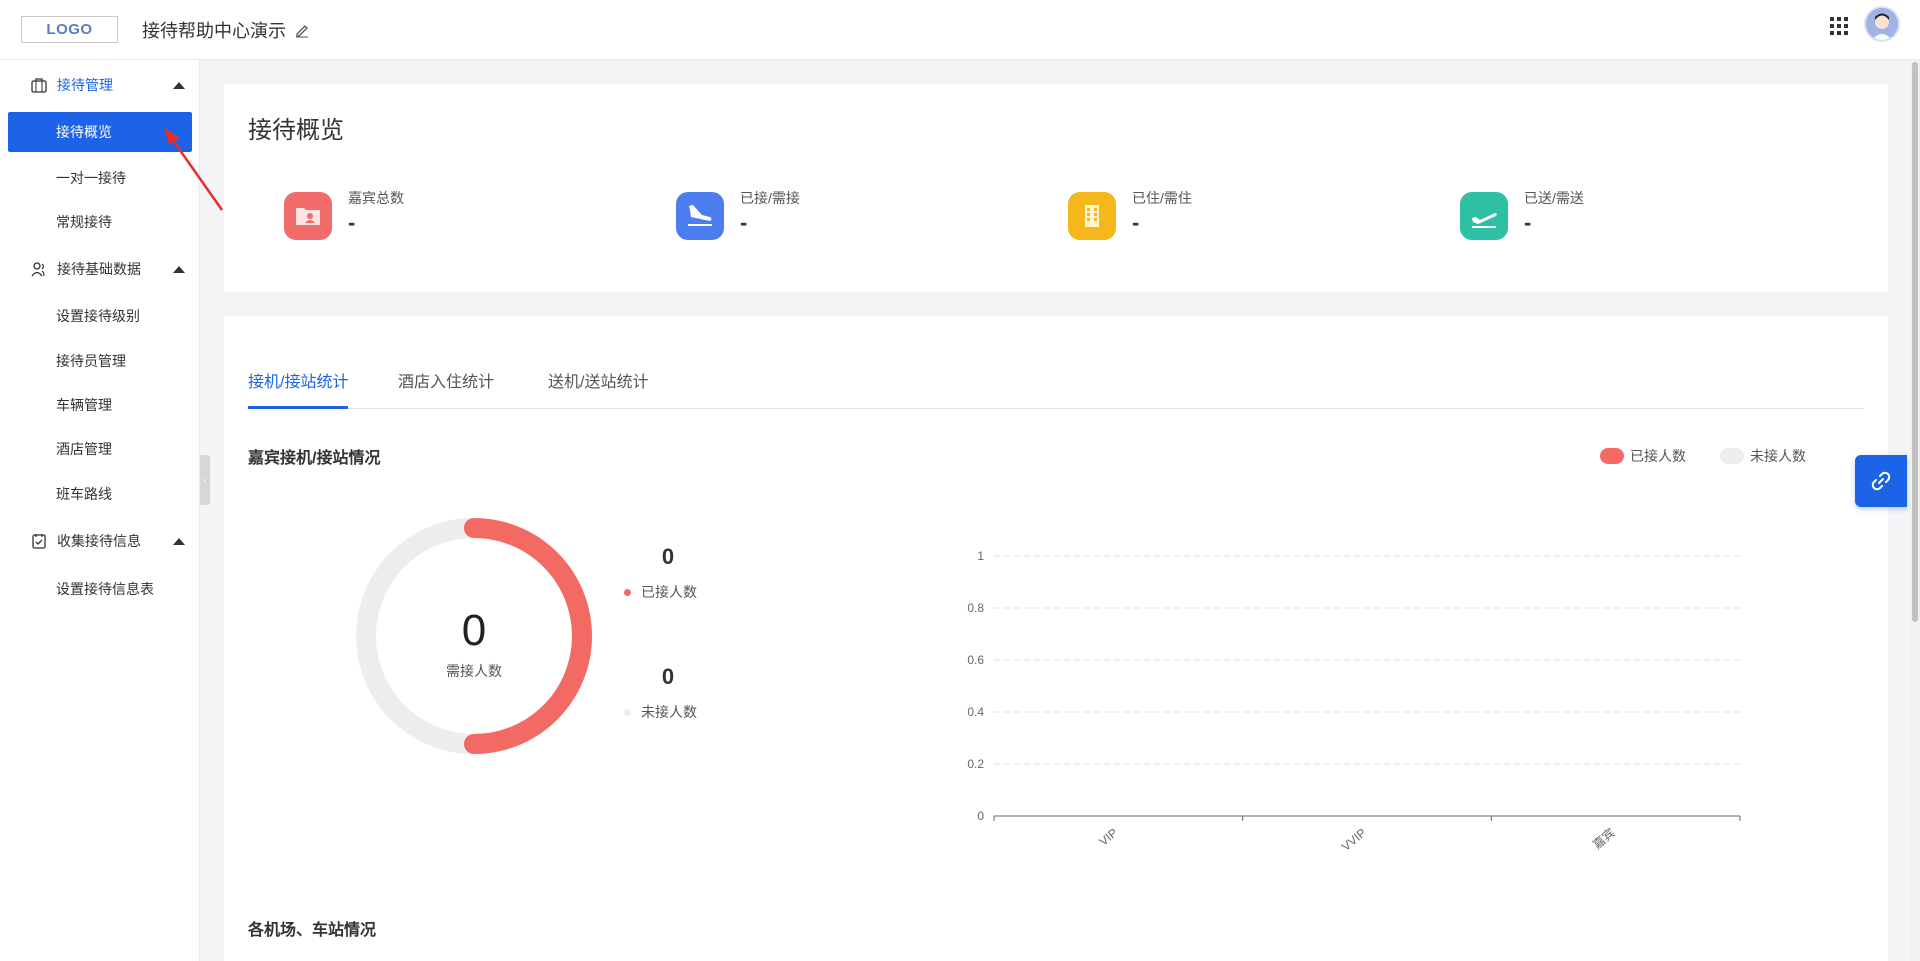 The width and height of the screenshot is (1920, 961). I want to click on stat-label: 已送/需送, so click(1554, 198).